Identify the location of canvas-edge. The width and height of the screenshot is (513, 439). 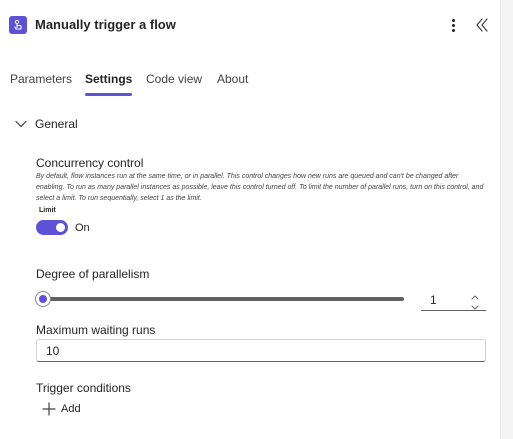
(506, 219).